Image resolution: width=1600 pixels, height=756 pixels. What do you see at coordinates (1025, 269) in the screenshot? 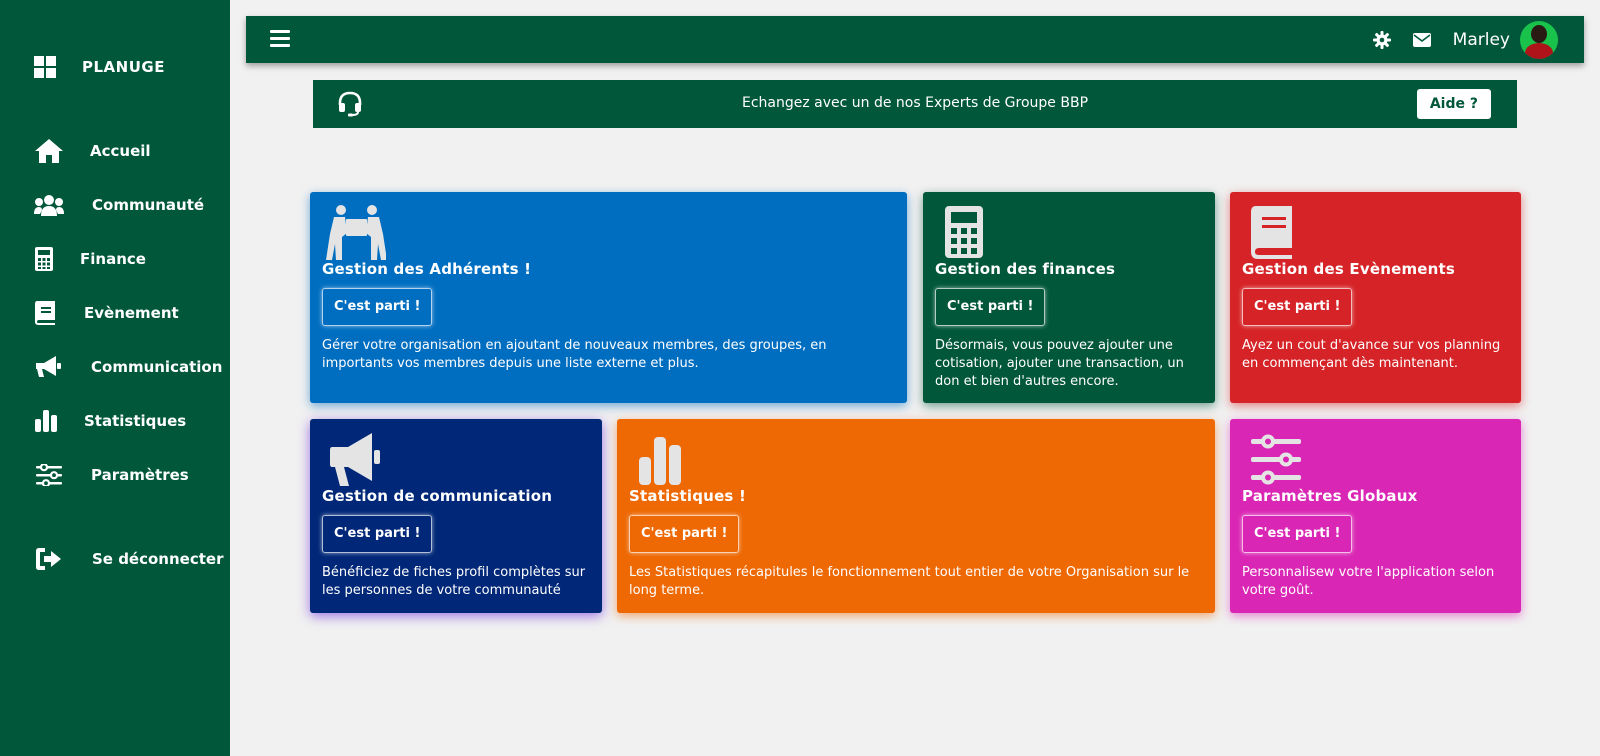
I see `card-title: Gestion des finances` at bounding box center [1025, 269].